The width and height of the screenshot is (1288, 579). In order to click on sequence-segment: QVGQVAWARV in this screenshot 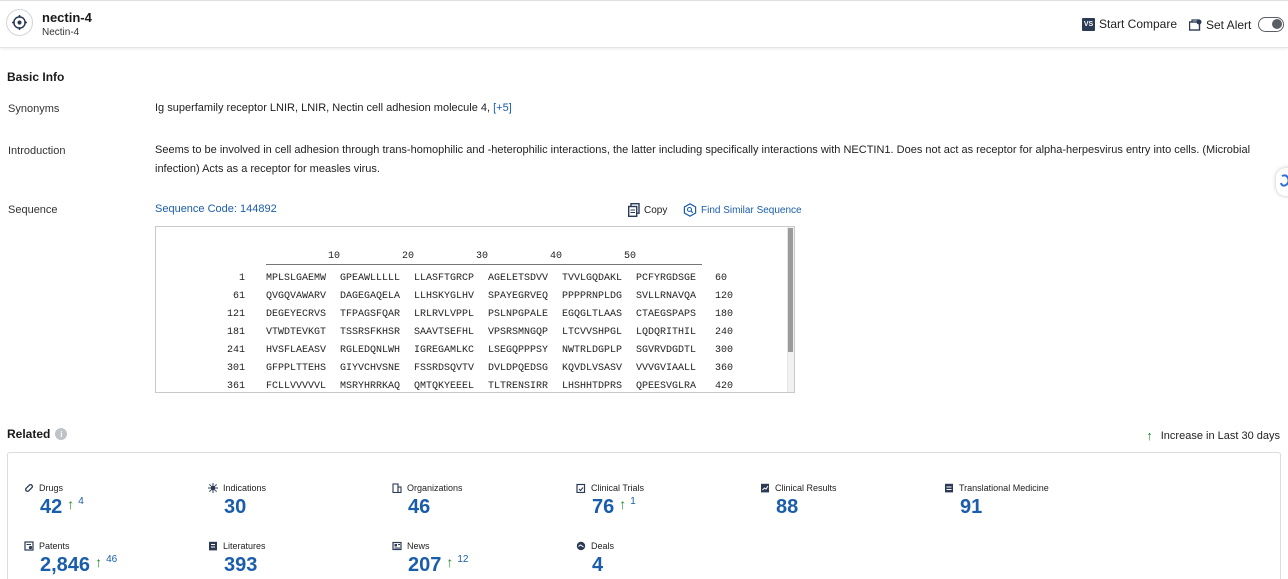, I will do `click(296, 296)`.